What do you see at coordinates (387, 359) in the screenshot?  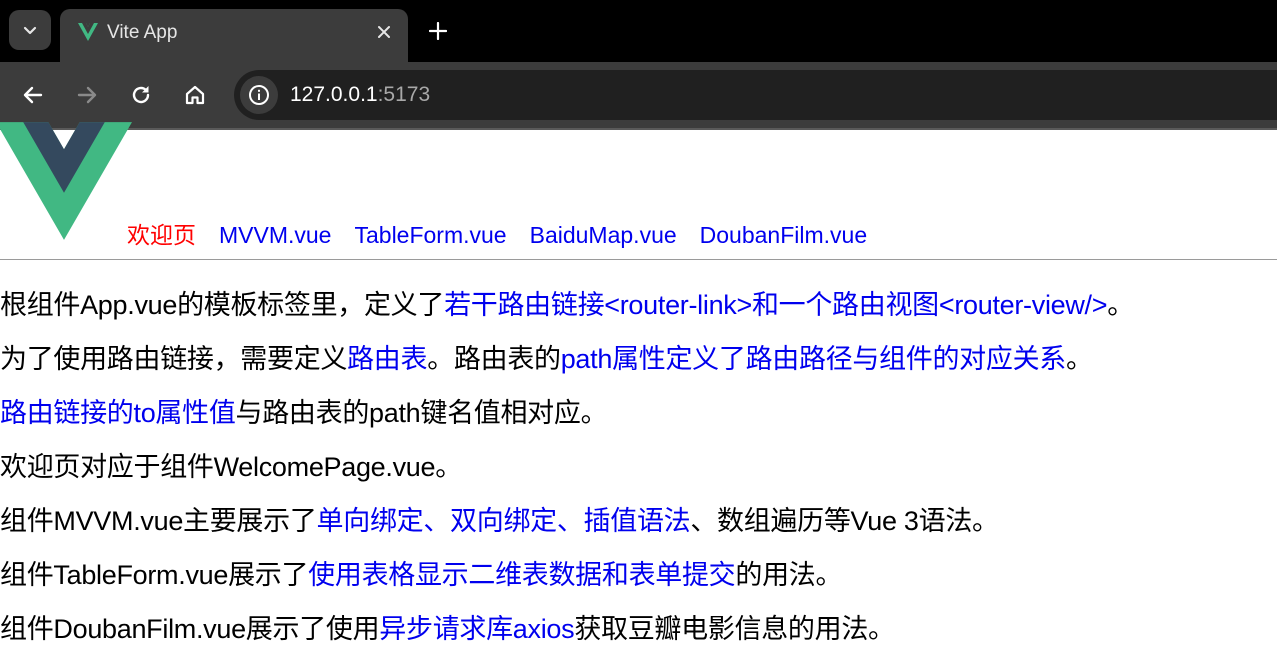 I see `highlight-text: 路由表` at bounding box center [387, 359].